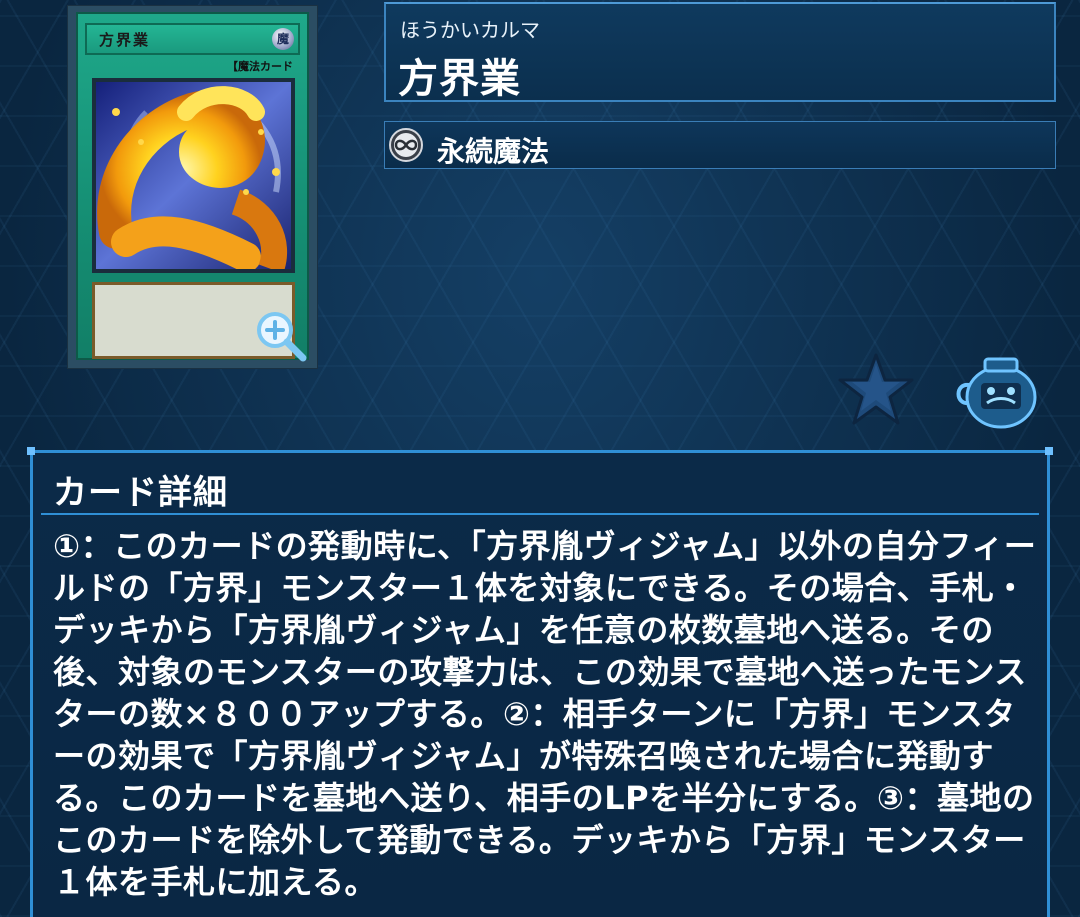 This screenshot has height=917, width=1080. I want to click on card-name-ruby: ほうかいカルマ, so click(470, 30).